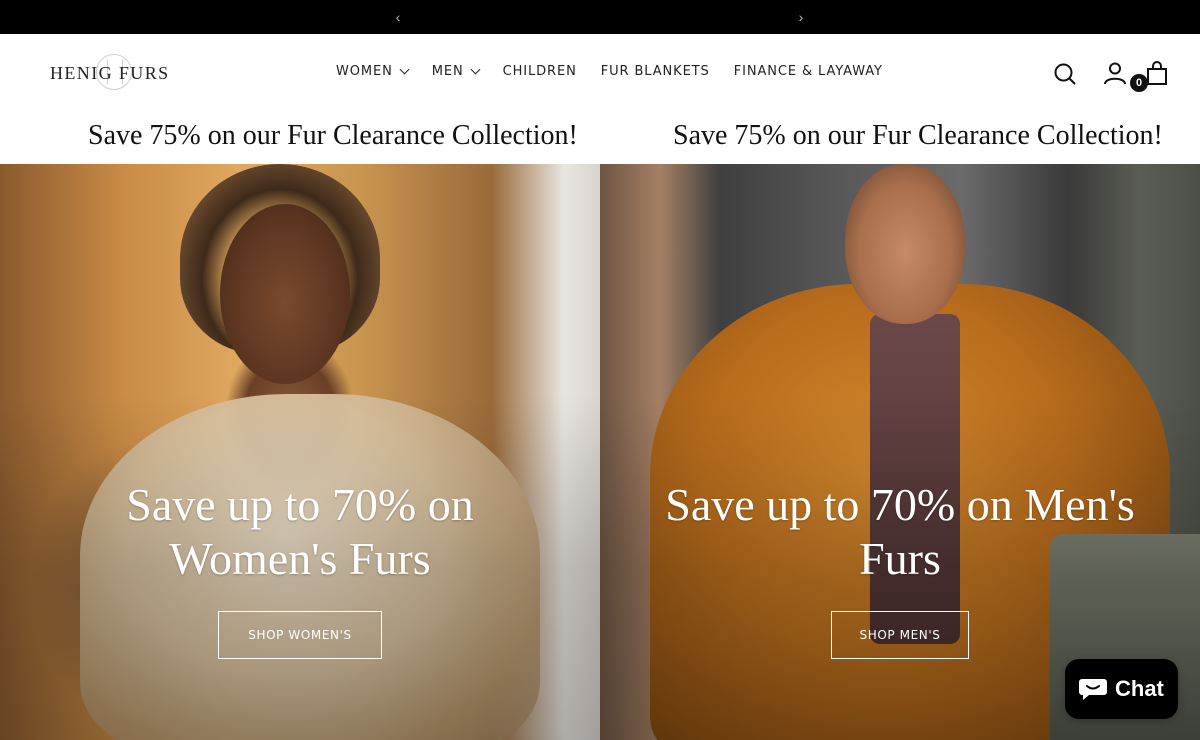 This screenshot has height=740, width=1200. I want to click on chat-button: Chat, so click(1121, 689).